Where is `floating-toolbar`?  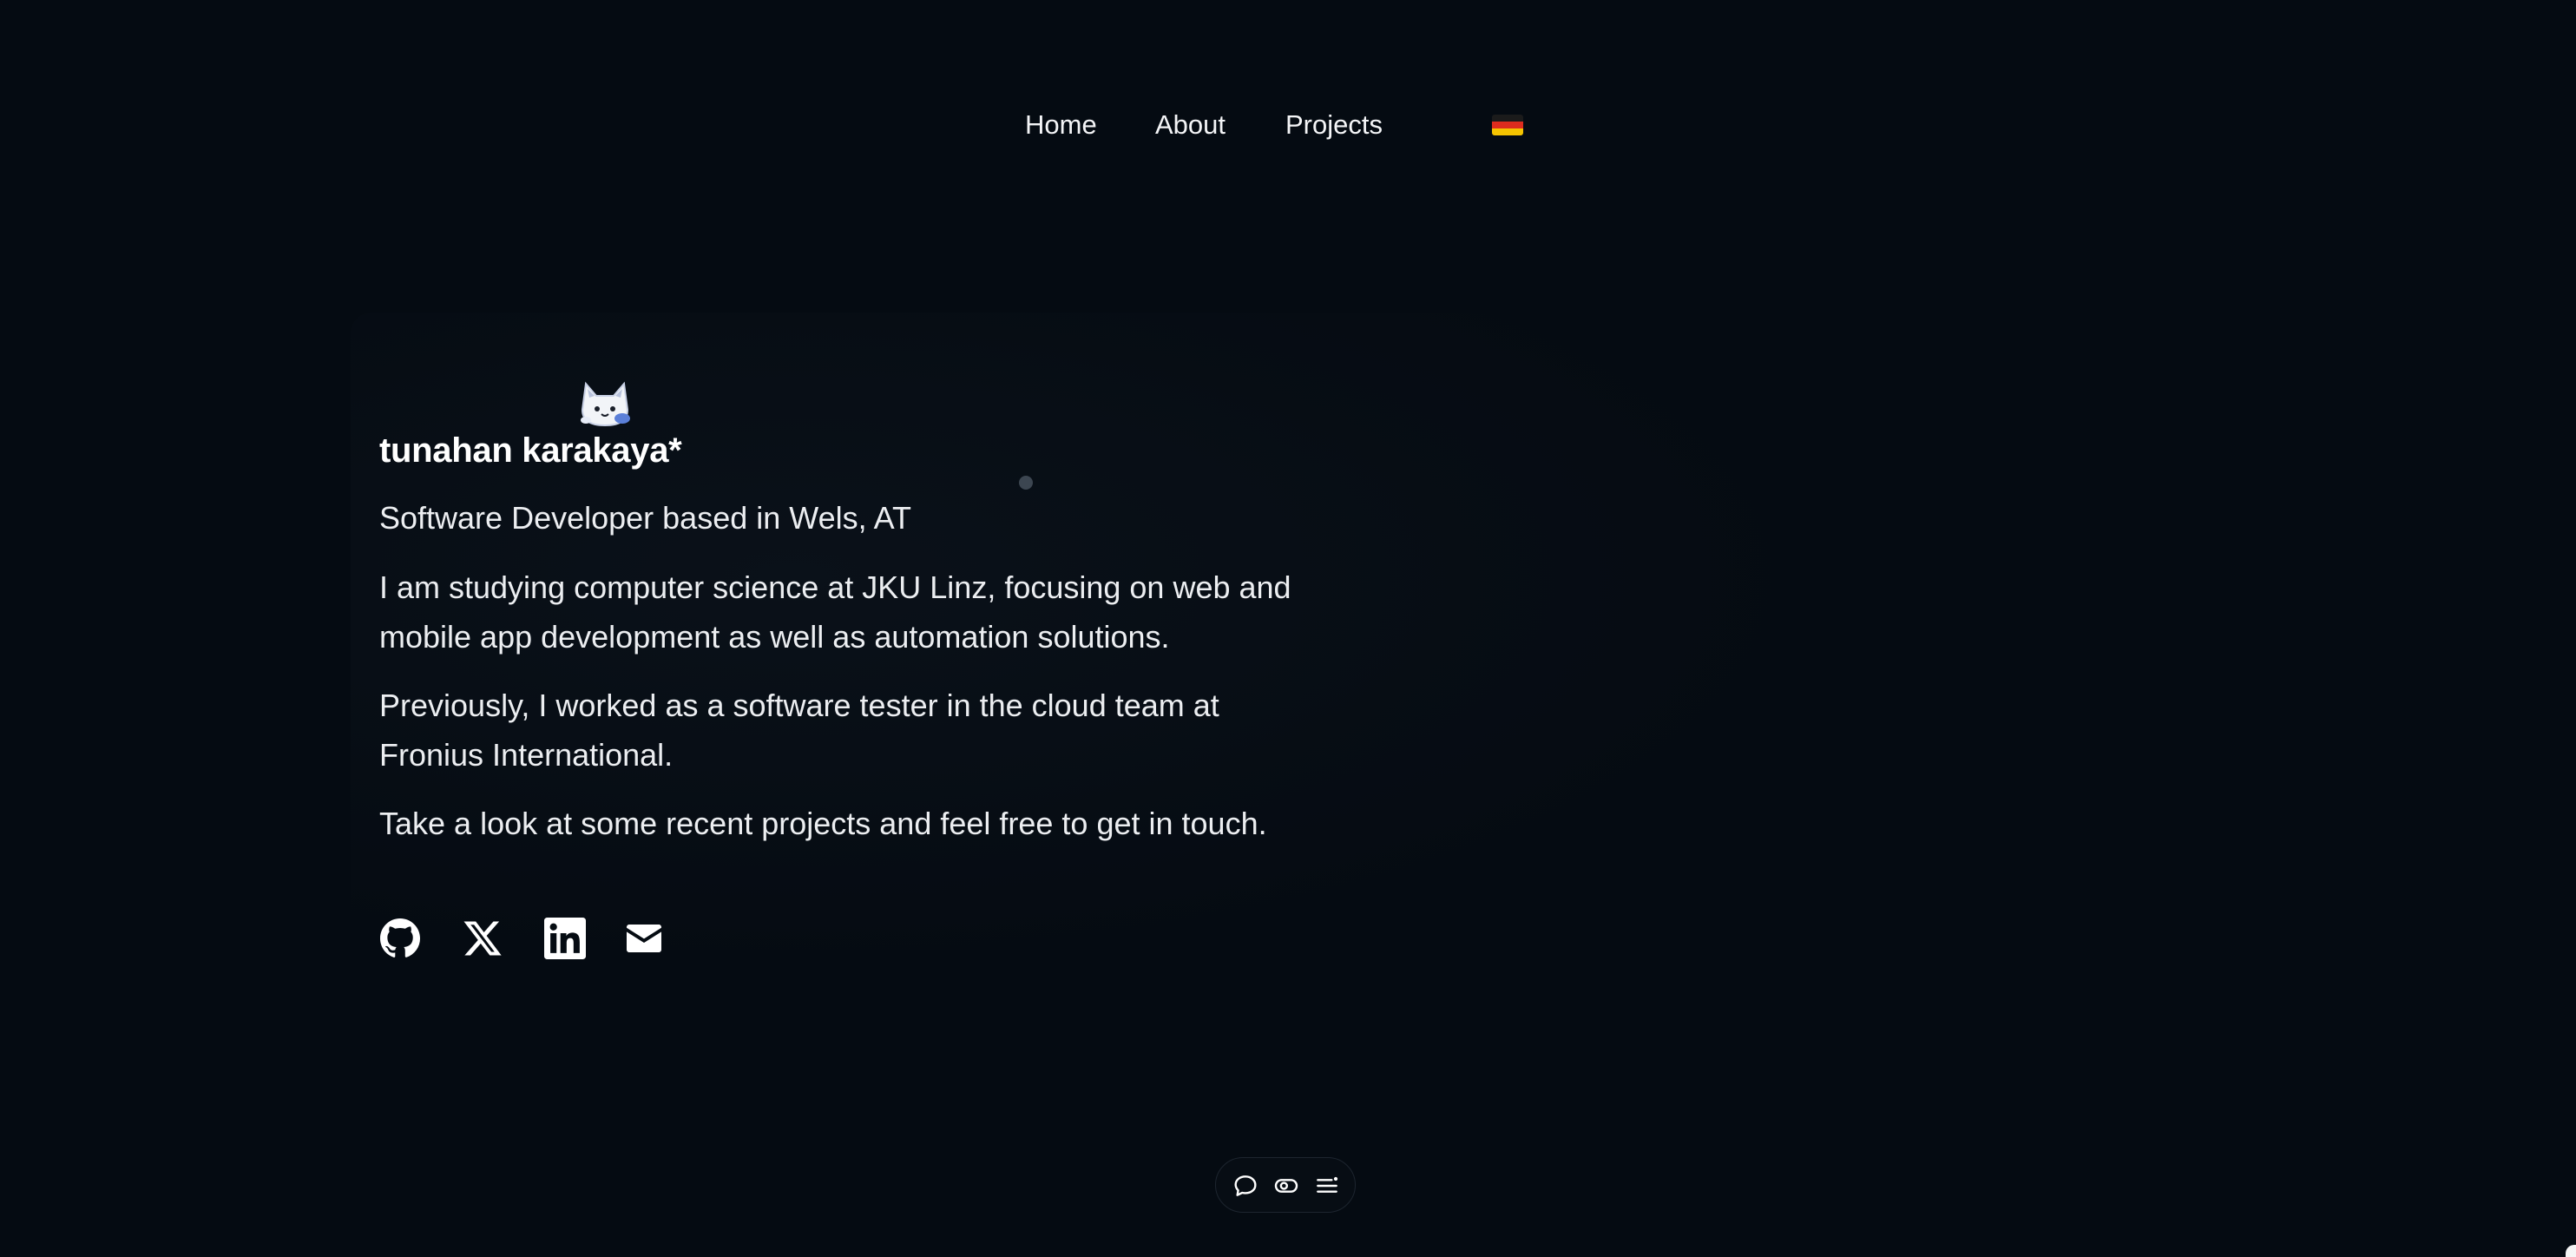
floating-toolbar is located at coordinates (1285, 1185).